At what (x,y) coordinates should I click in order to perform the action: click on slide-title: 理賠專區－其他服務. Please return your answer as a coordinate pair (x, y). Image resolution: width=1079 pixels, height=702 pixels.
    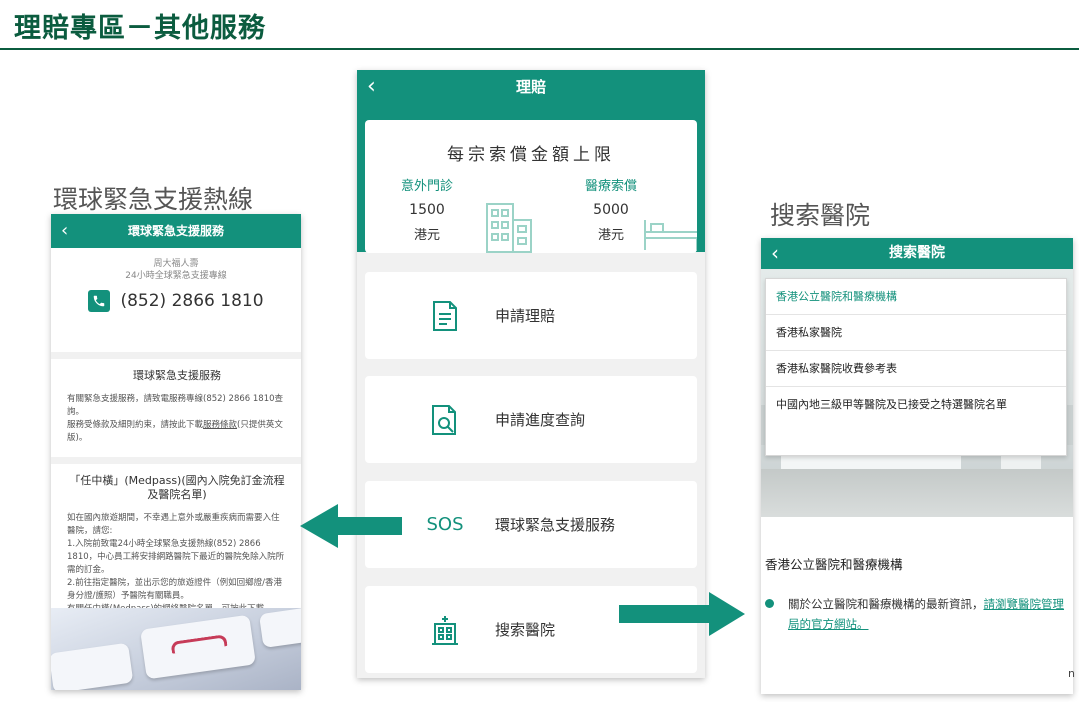
    Looking at the image, I should click on (140, 28).